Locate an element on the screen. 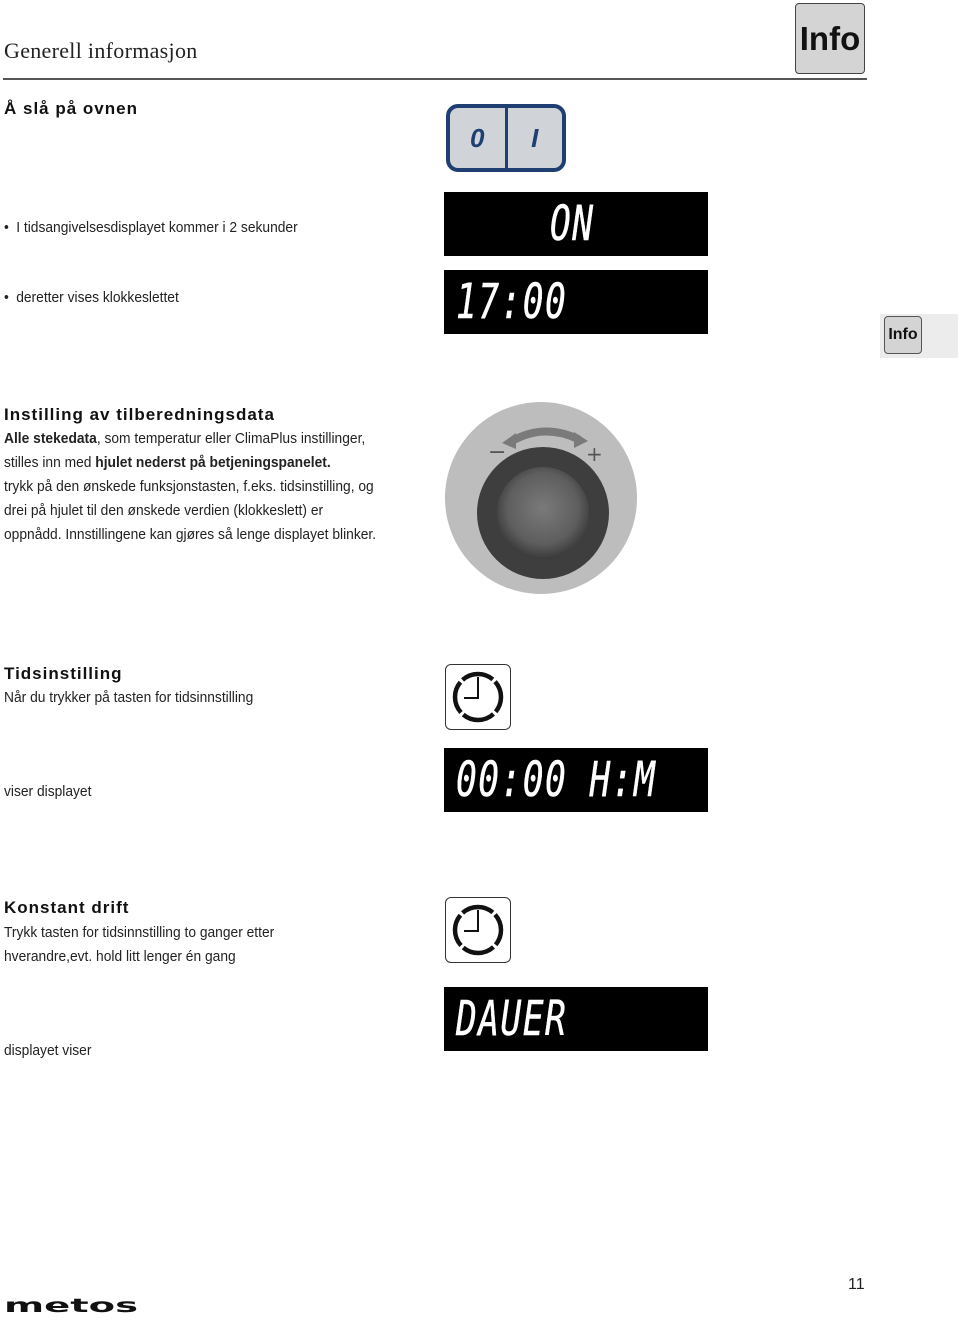 The width and height of the screenshot is (960, 1320). bullet-item: deretter vises klokkeslettet is located at coordinates (91, 297).